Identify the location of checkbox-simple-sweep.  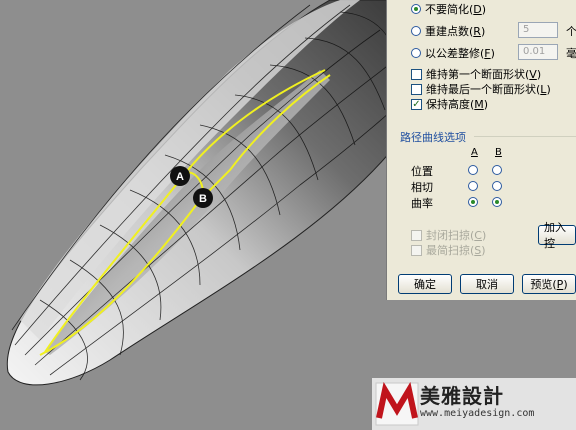
(416, 250).